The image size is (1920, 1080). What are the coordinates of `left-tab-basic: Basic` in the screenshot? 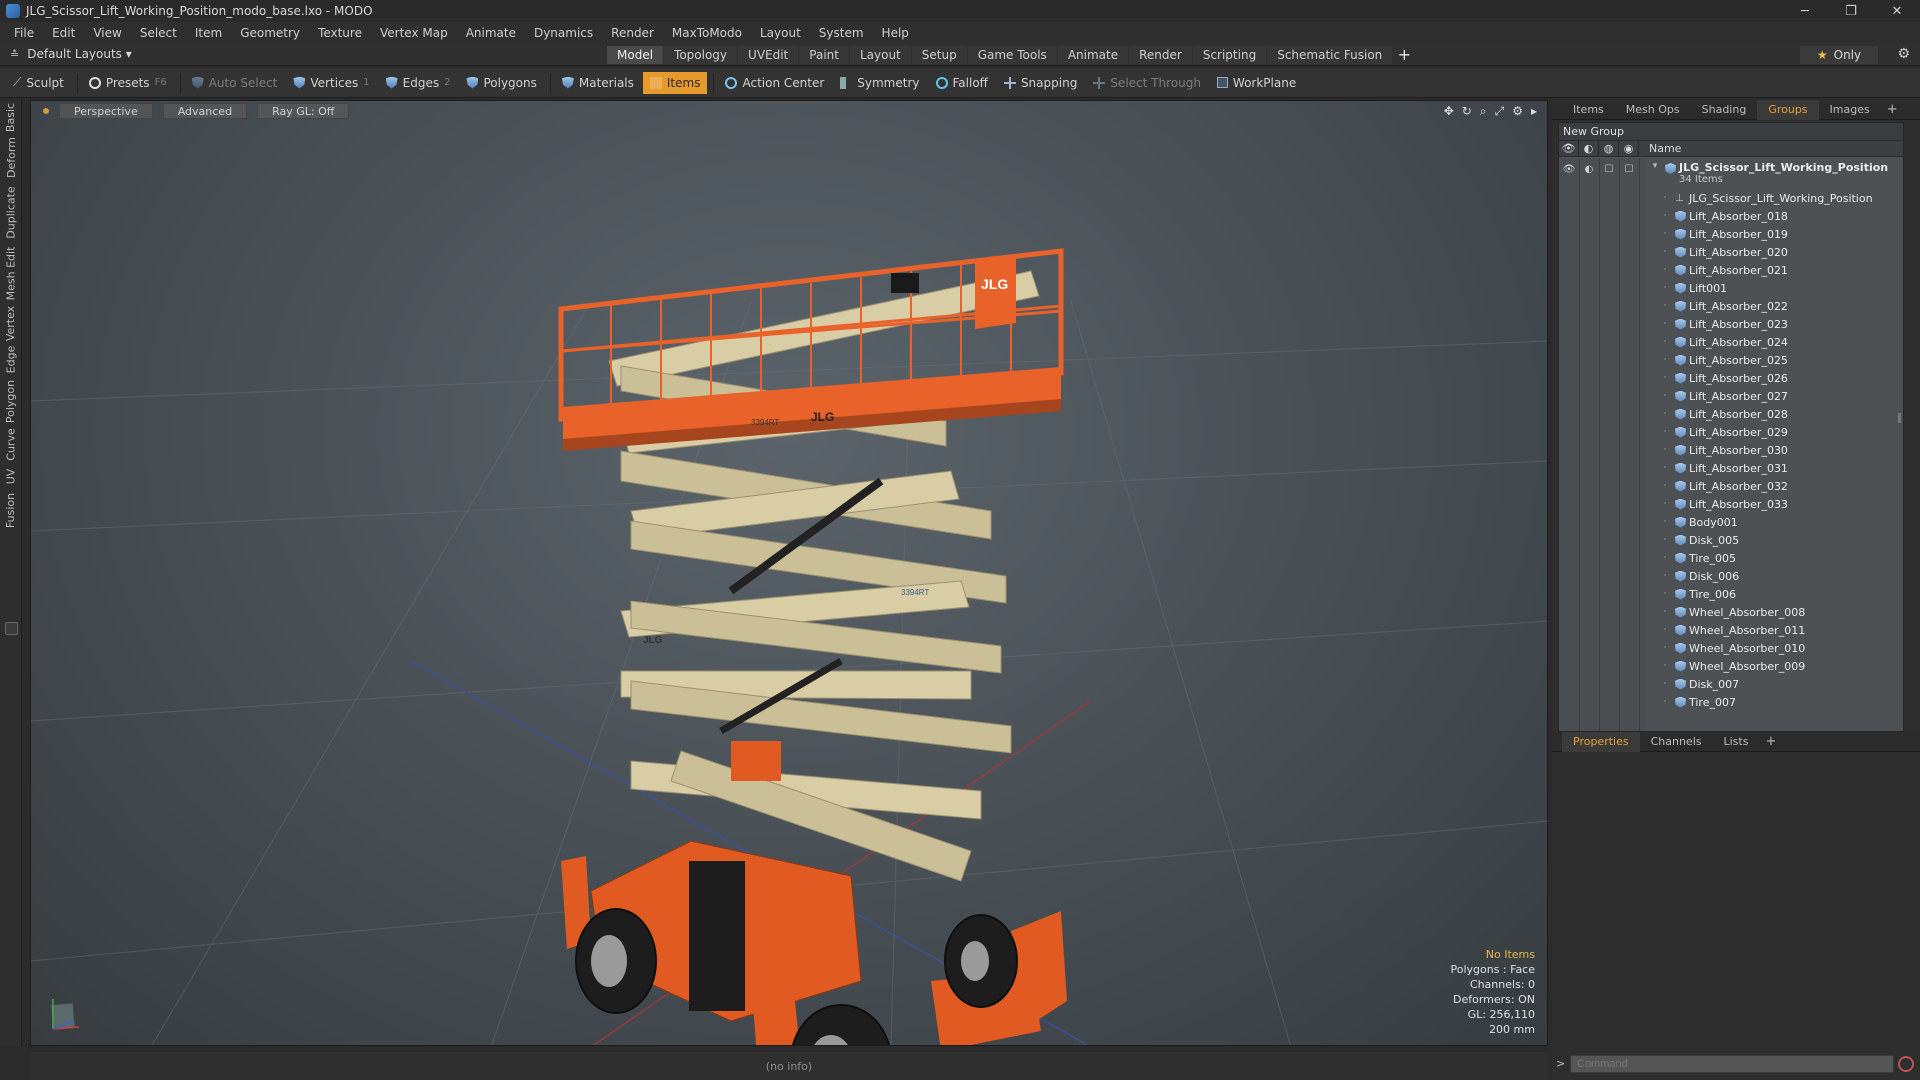 It's located at (11, 117).